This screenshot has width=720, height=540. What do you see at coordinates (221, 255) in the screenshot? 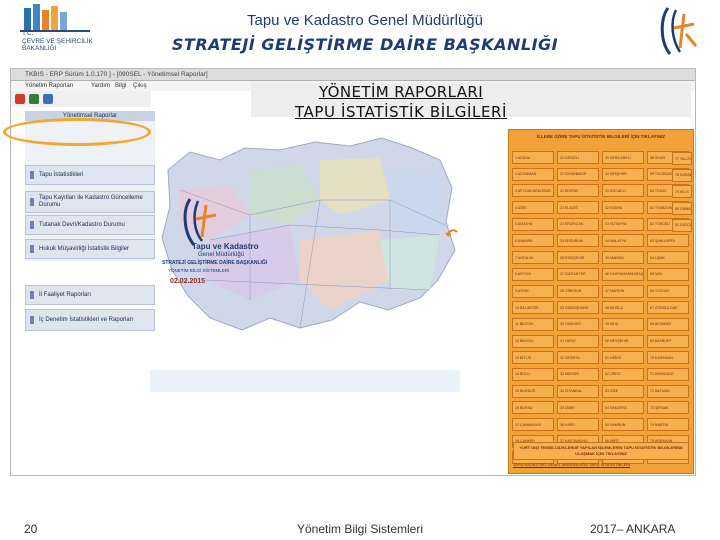
I see `map-logo-sub: Genel Müdürlüğü` at bounding box center [221, 255].